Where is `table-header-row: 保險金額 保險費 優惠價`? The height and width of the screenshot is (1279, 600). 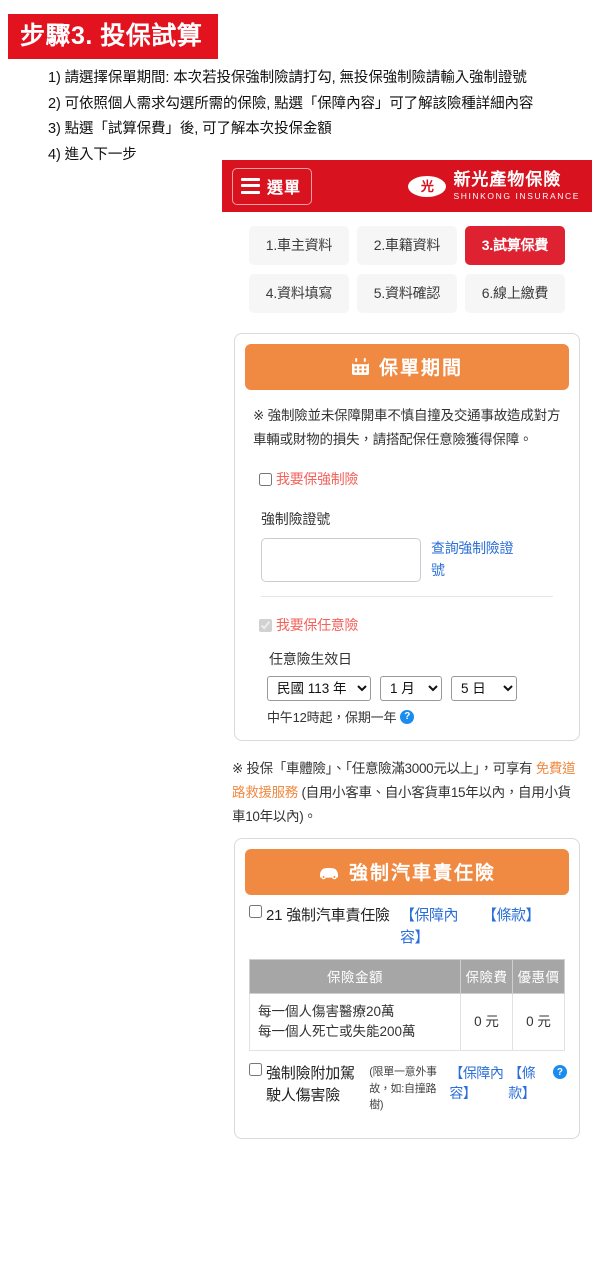
table-header-row: 保險金額 保險費 優惠價 is located at coordinates (406, 976).